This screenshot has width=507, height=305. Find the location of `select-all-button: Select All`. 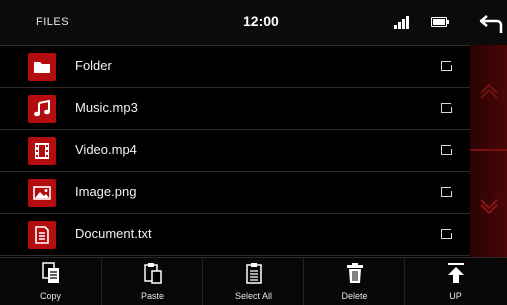

select-all-button: Select All is located at coordinates (253, 281).